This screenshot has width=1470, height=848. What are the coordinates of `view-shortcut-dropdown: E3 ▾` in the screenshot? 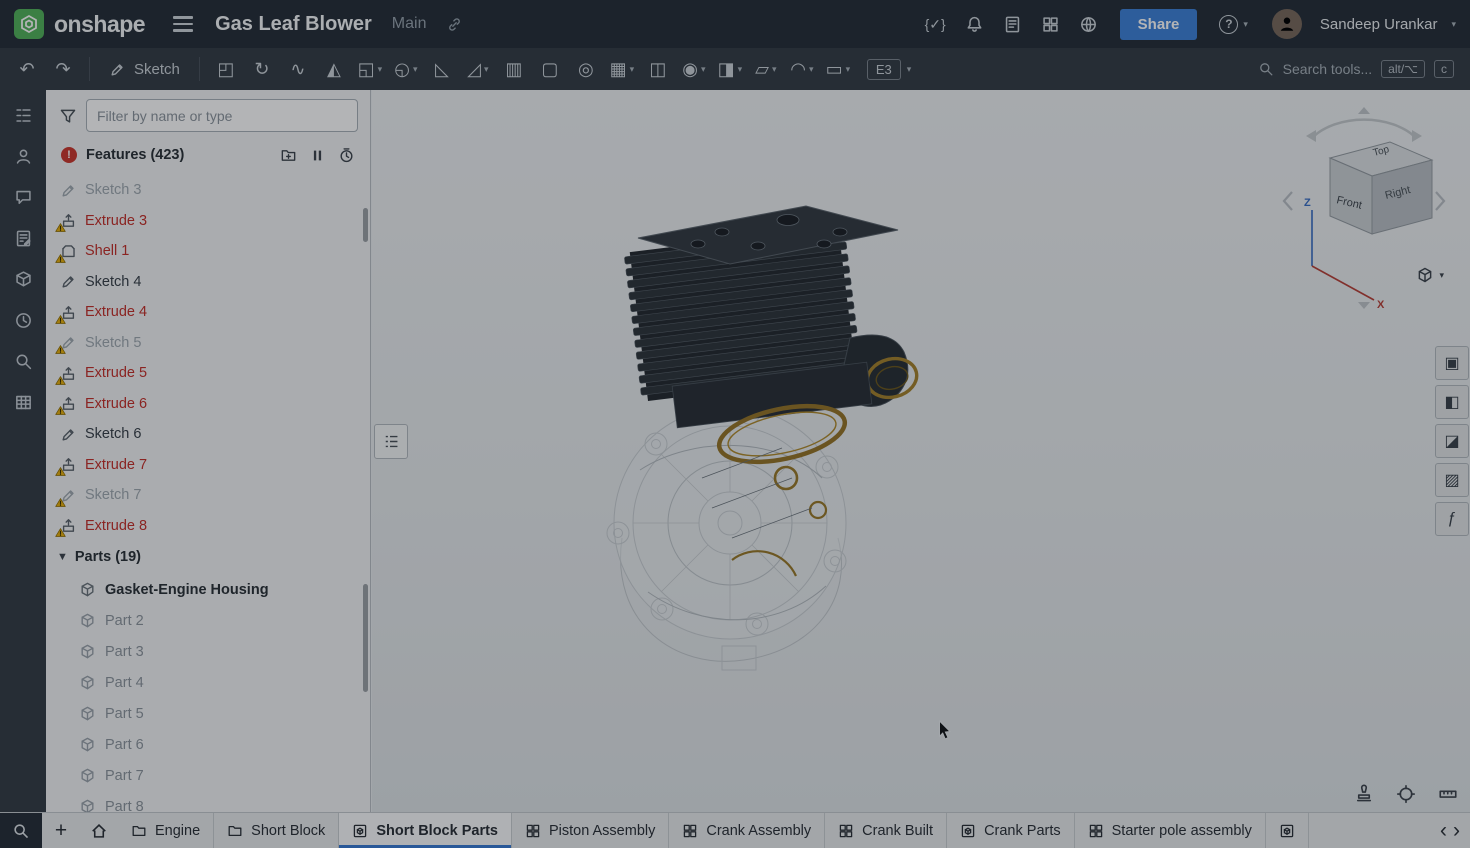 It's located at (888, 69).